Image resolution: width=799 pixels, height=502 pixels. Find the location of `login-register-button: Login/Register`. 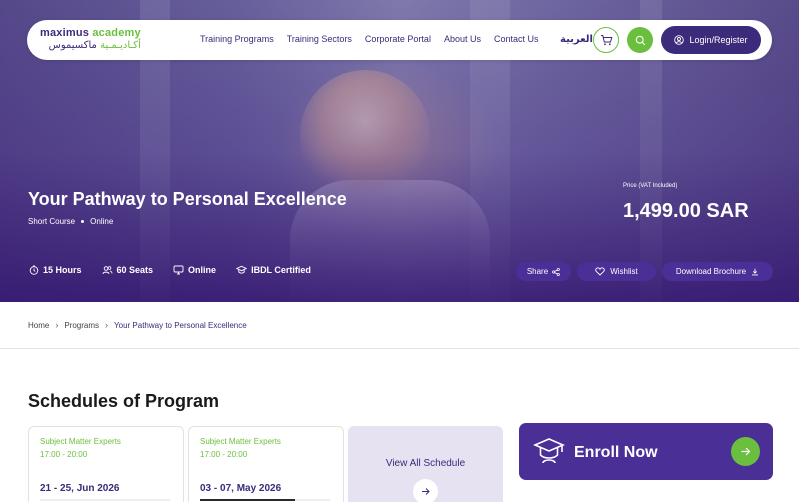

login-register-button: Login/Register is located at coordinates (711, 40).